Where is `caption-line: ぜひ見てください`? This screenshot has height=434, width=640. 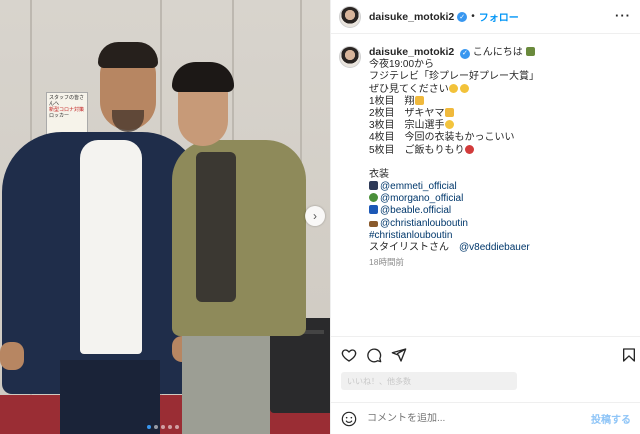
caption-line: ぜひ見てください is located at coordinates (409, 89).